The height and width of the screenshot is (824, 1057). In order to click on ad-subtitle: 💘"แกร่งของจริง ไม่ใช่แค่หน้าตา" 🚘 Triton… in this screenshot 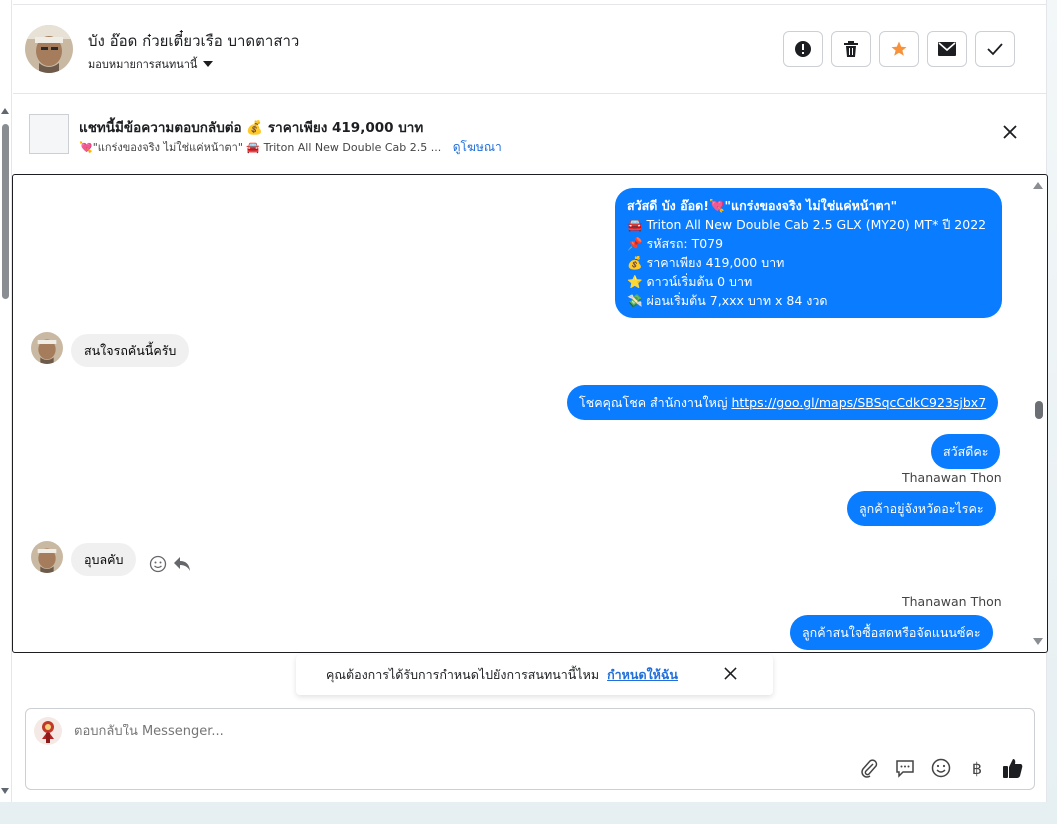, I will do `click(260, 147)`.